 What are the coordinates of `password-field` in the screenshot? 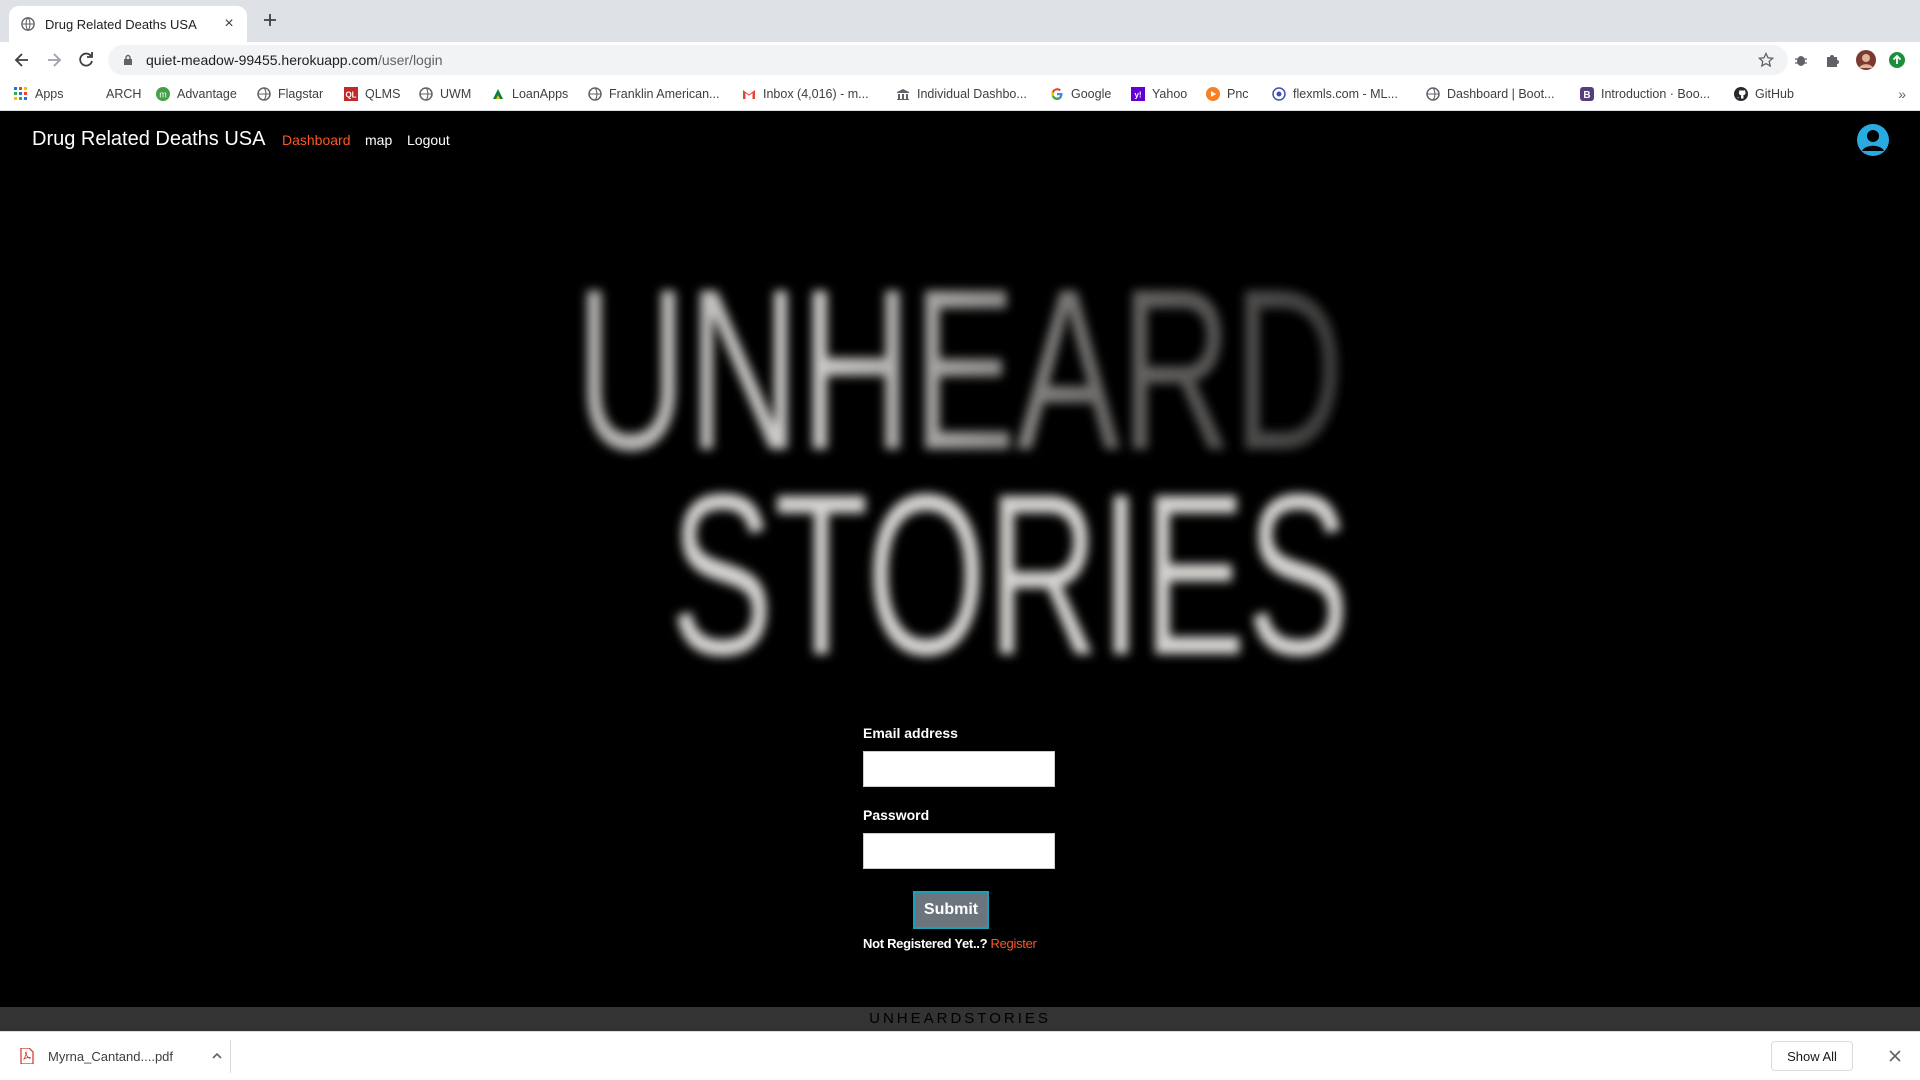 It's located at (959, 851).